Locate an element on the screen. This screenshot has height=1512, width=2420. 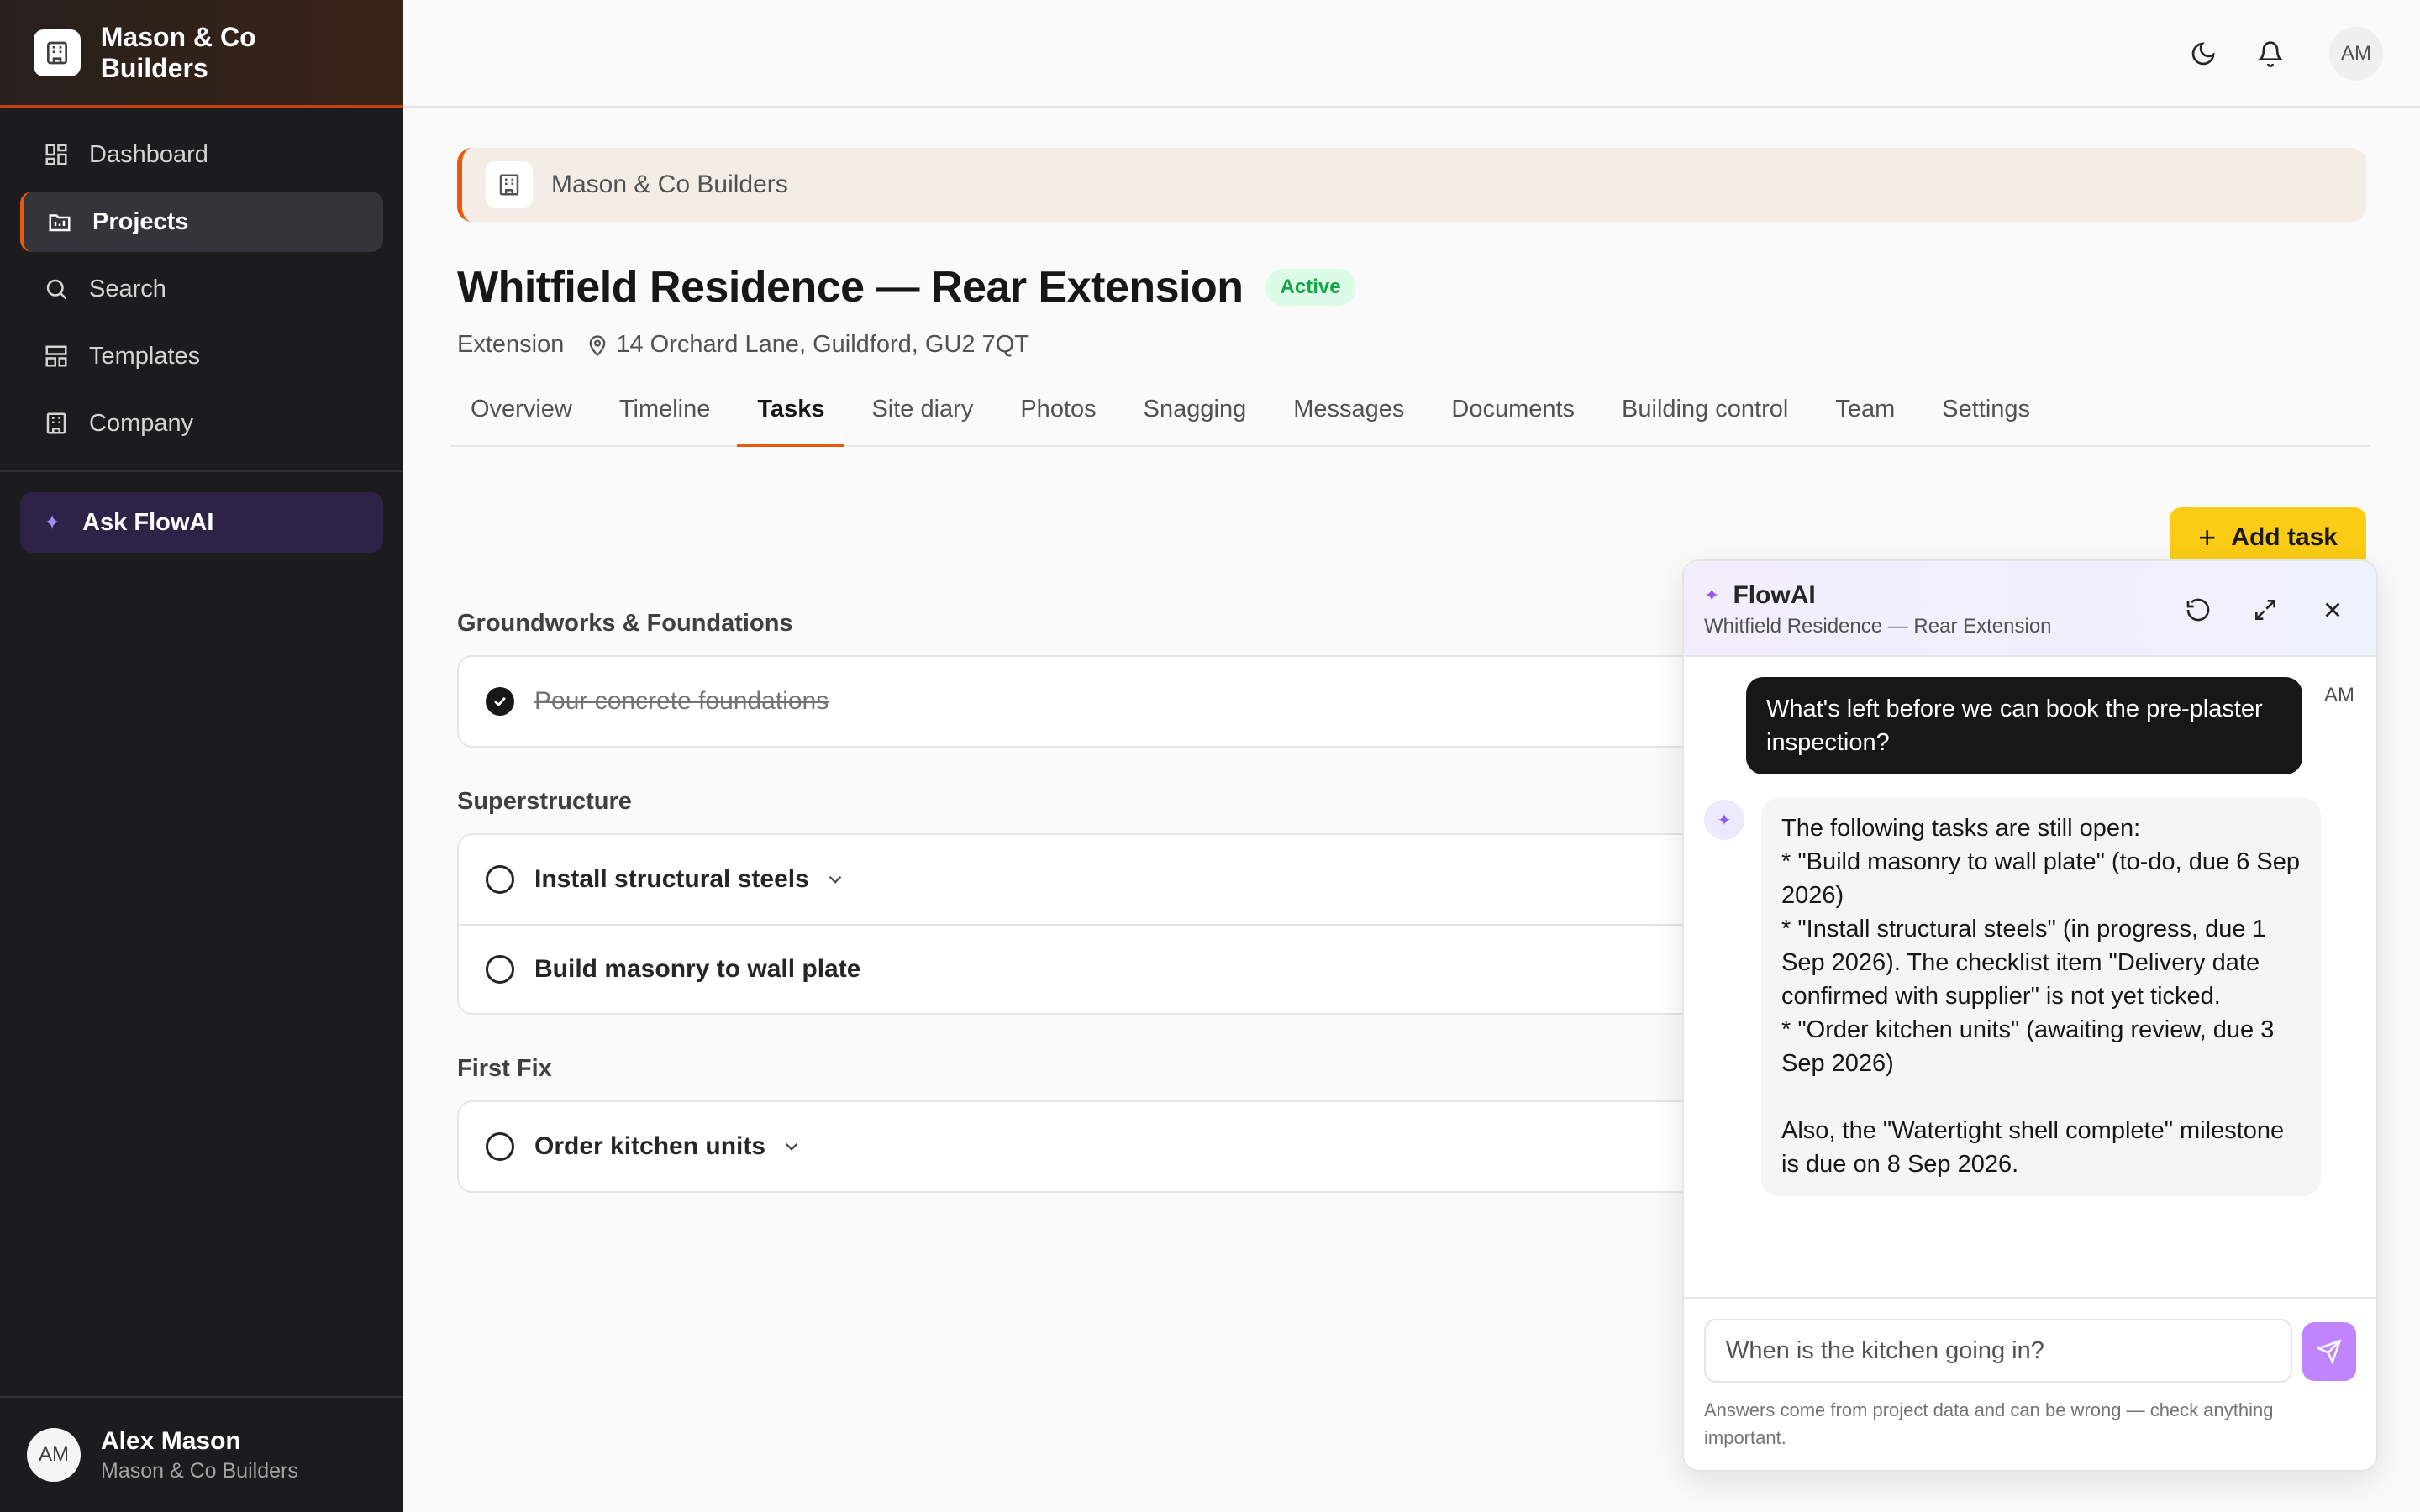
tab-documents: Documents is located at coordinates (1513, 420).